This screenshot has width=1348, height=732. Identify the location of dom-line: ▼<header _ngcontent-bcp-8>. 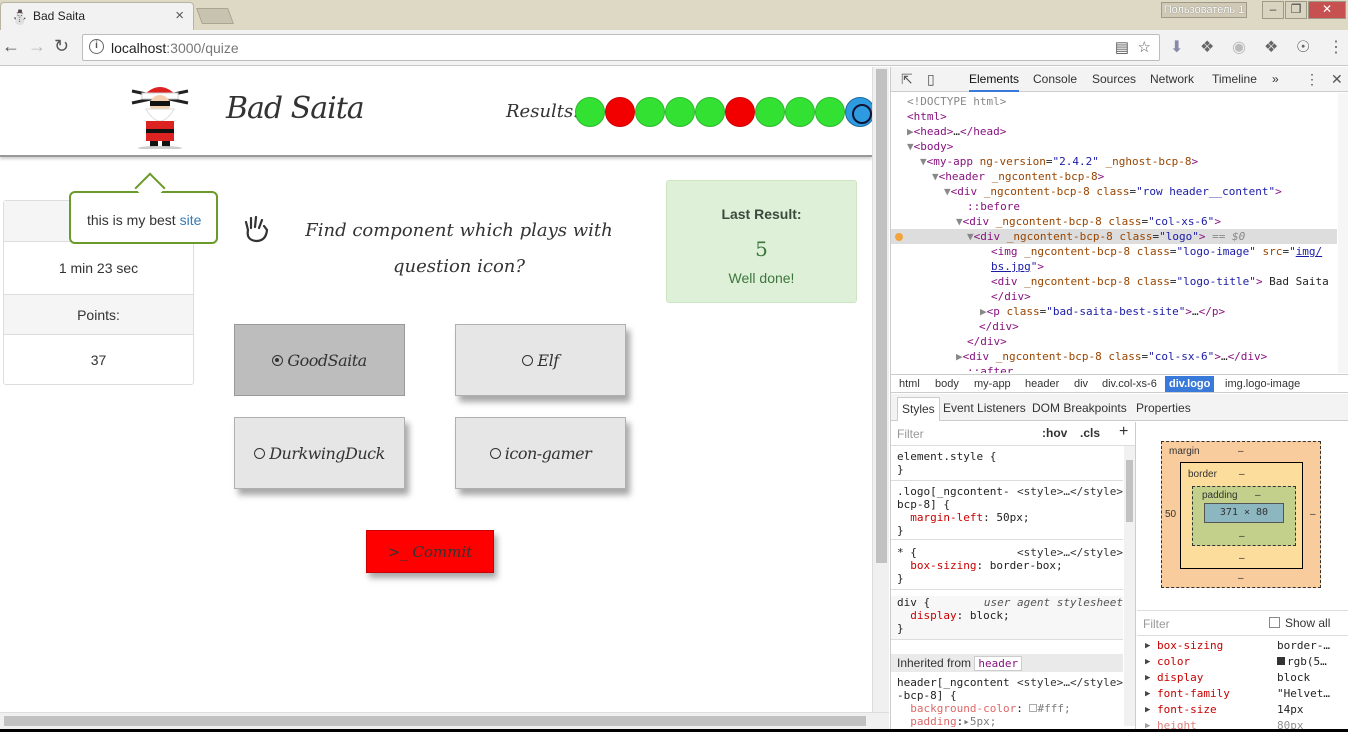
(1018, 176).